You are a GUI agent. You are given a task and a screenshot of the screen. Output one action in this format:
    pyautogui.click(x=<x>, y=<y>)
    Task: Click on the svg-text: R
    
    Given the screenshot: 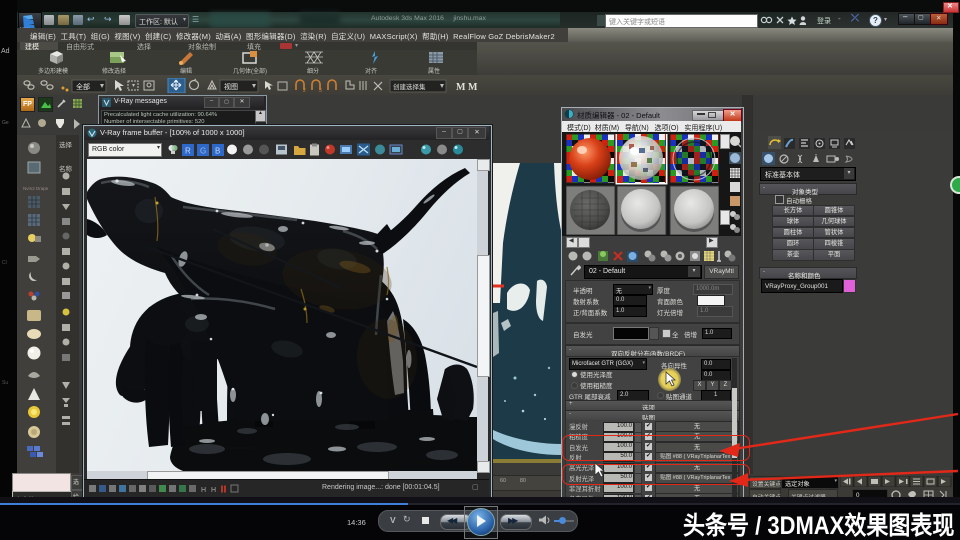 What is the action you would take?
    pyautogui.click(x=188, y=151)
    